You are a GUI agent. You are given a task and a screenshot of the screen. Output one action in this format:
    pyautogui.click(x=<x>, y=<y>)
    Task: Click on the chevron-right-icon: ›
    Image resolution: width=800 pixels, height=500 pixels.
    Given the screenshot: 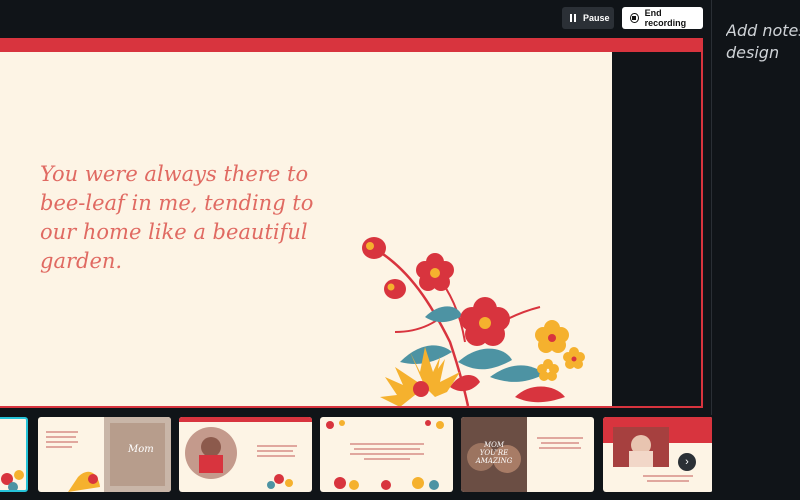 What is the action you would take?
    pyautogui.click(x=687, y=462)
    